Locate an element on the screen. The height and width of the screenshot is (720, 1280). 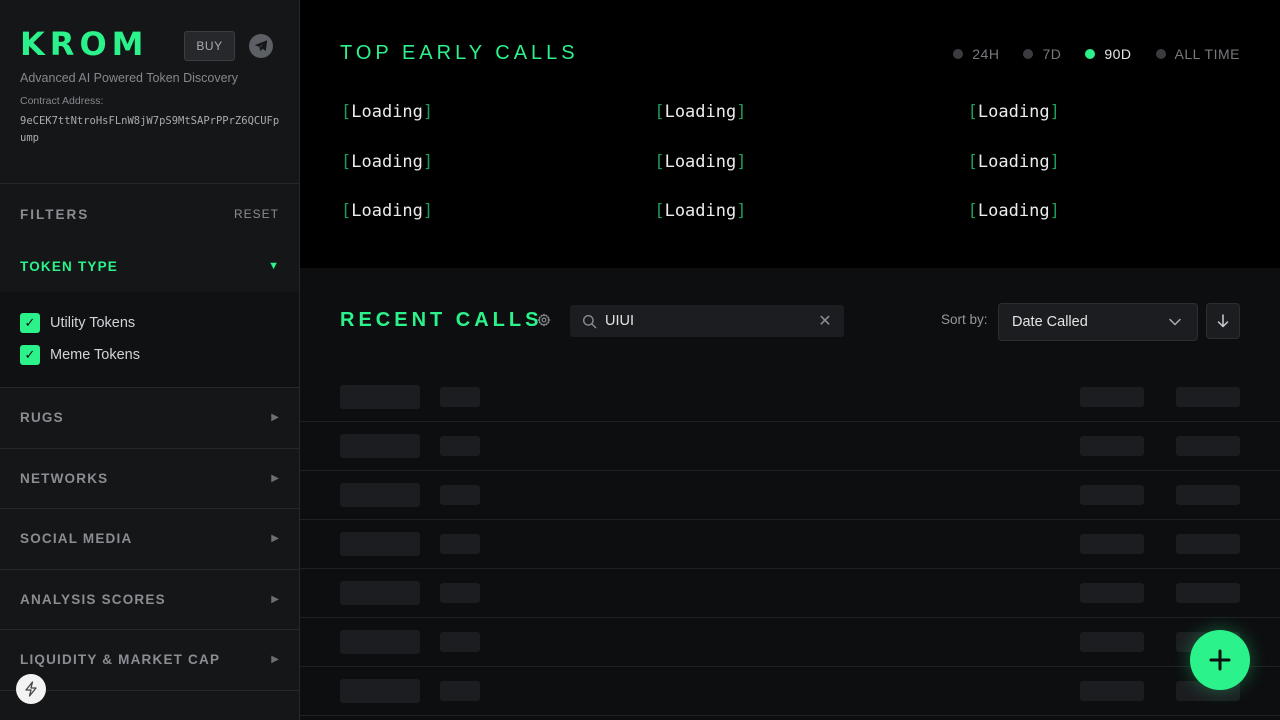
option-utility-tokens: ✓ Utility Tokens is located at coordinates (149, 323).